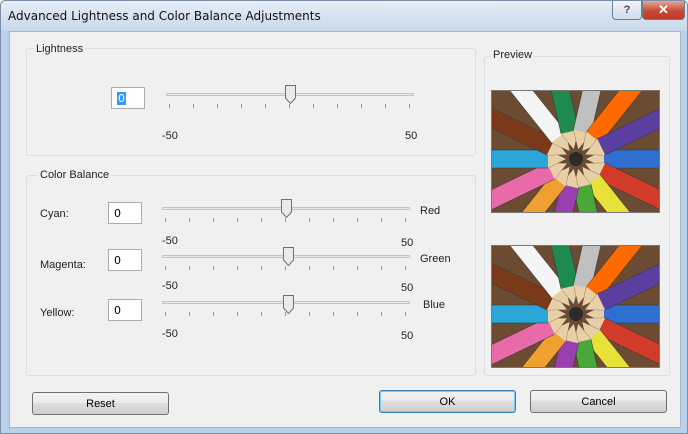 This screenshot has width=688, height=434. I want to click on magenta-green-max-label: 50, so click(407, 288).